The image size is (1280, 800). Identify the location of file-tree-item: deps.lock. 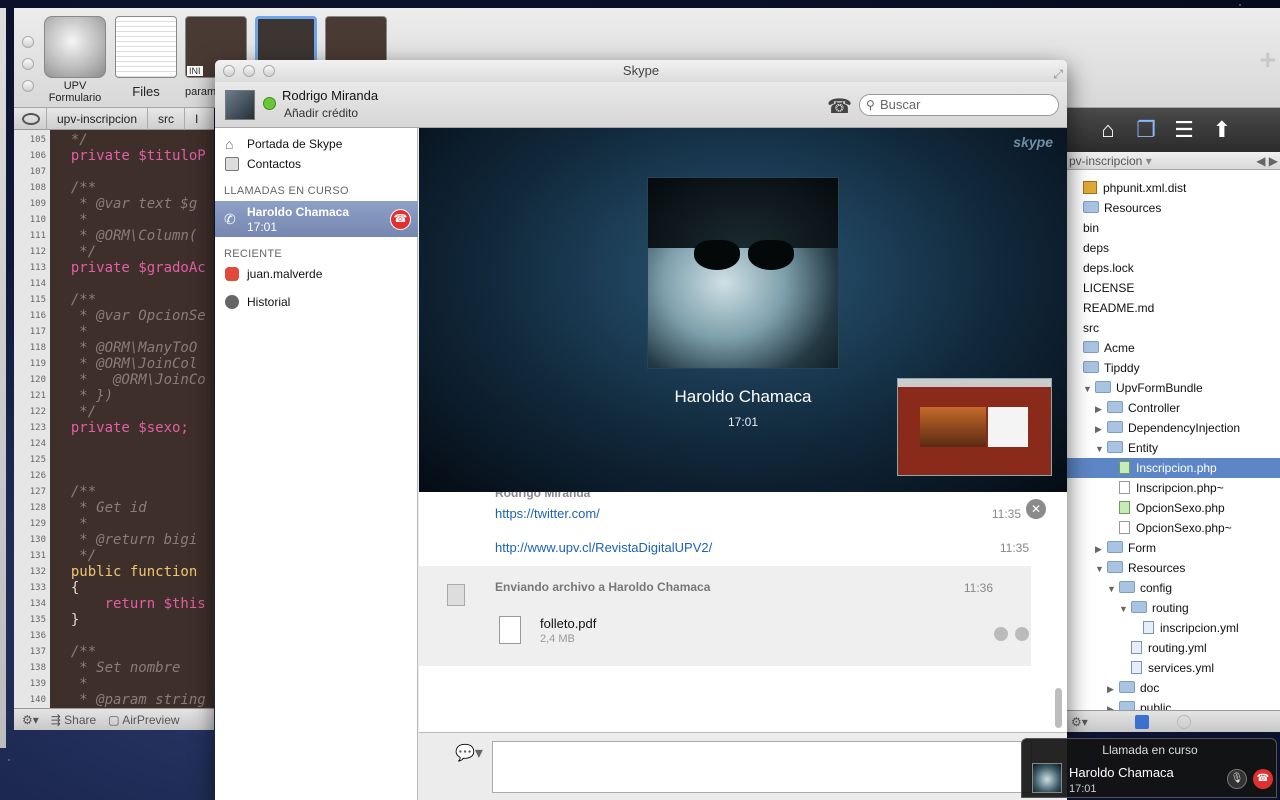
(1100, 268).